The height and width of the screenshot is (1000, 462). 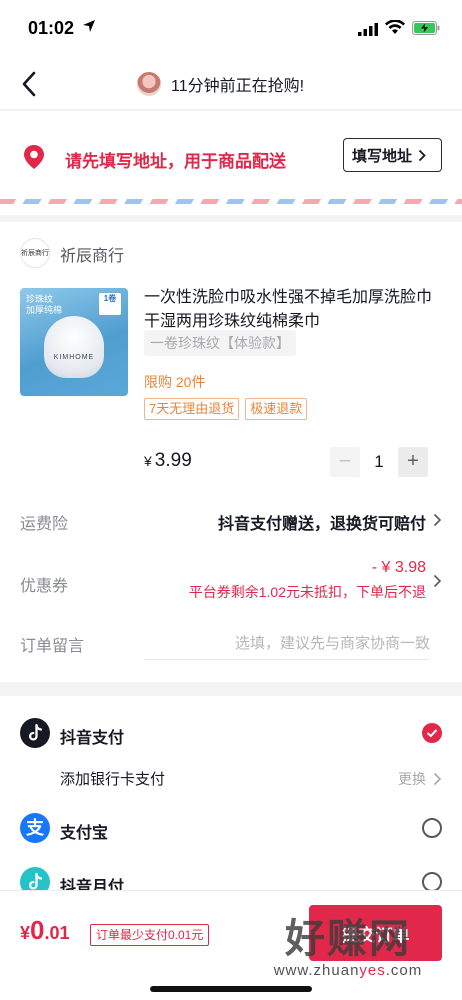 What do you see at coordinates (35, 828) in the screenshot?
I see `alipay-icon: 支` at bounding box center [35, 828].